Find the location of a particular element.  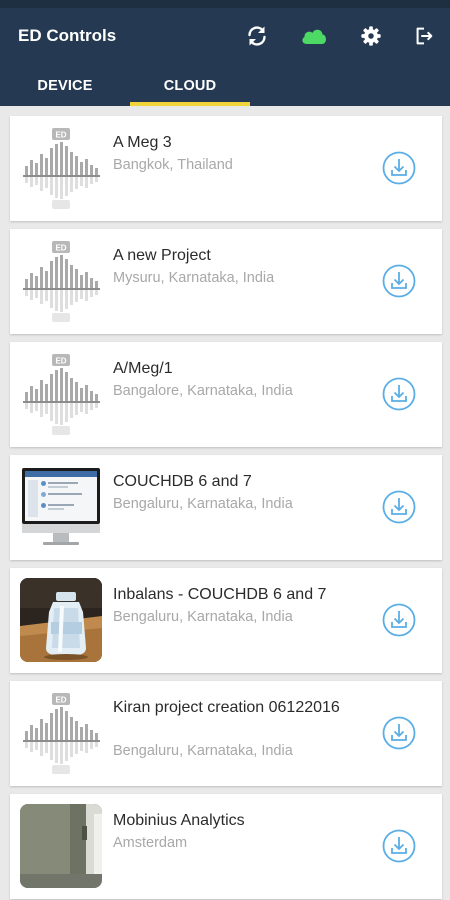

wall-image is located at coordinates (61, 846).